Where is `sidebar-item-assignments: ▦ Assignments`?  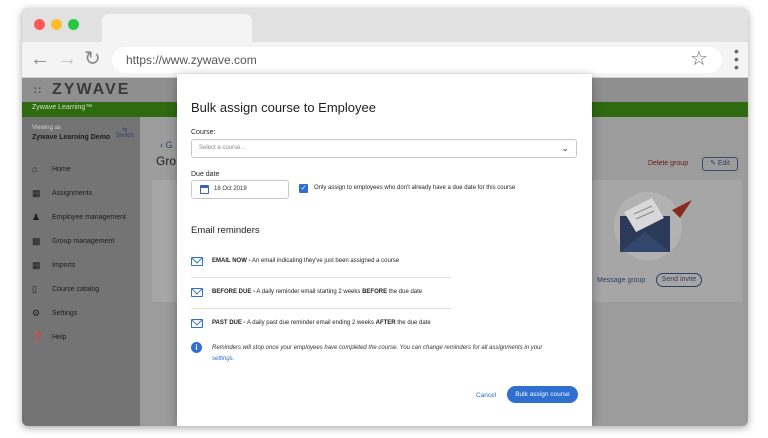 sidebar-item-assignments: ▦ Assignments is located at coordinates (86, 196).